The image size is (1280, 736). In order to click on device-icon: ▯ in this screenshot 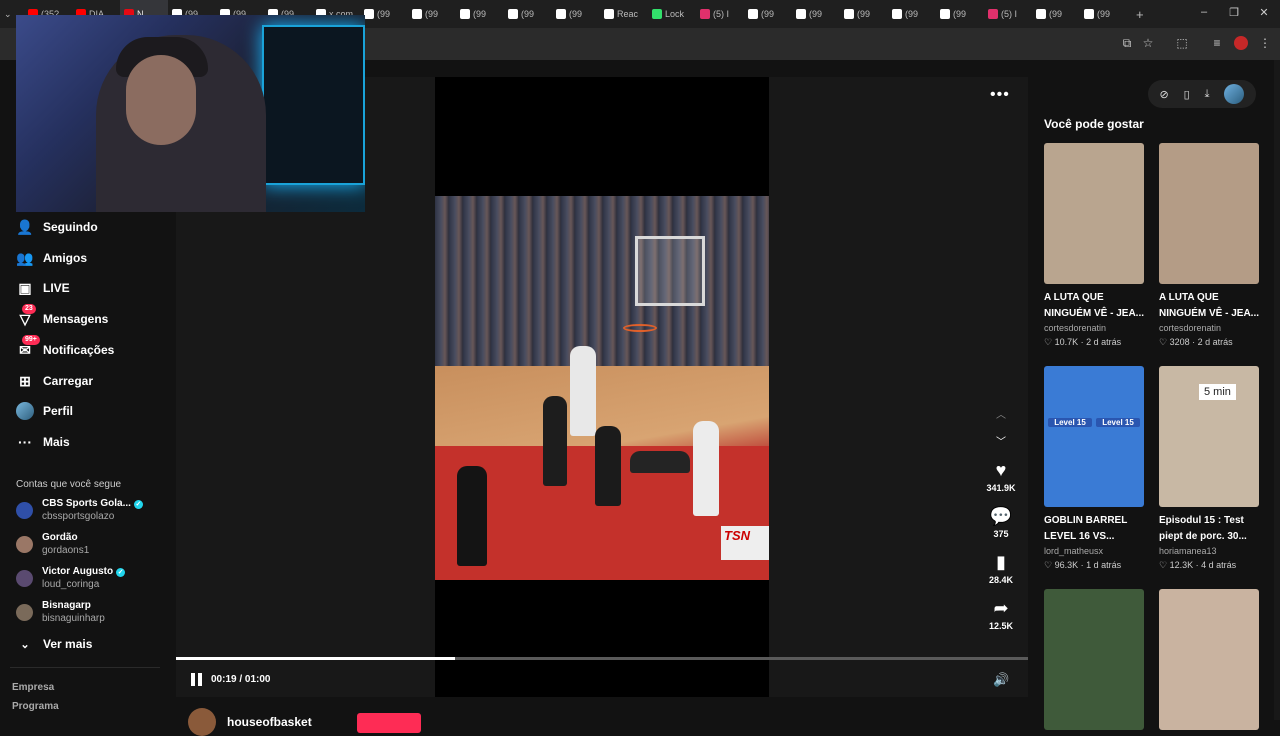, I will do `click(1187, 94)`.